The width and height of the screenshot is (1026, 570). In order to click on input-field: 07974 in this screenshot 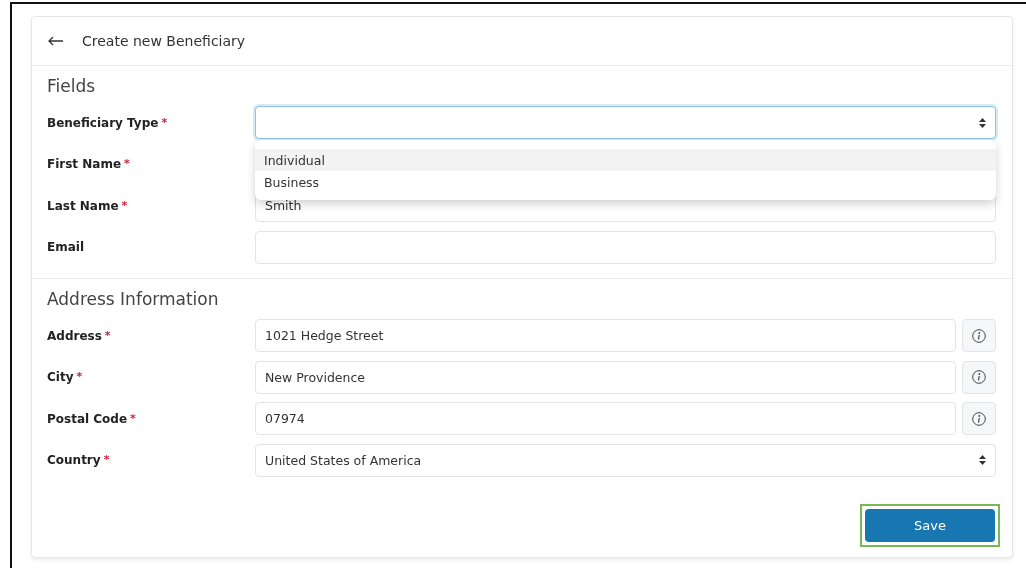, I will do `click(605, 419)`.